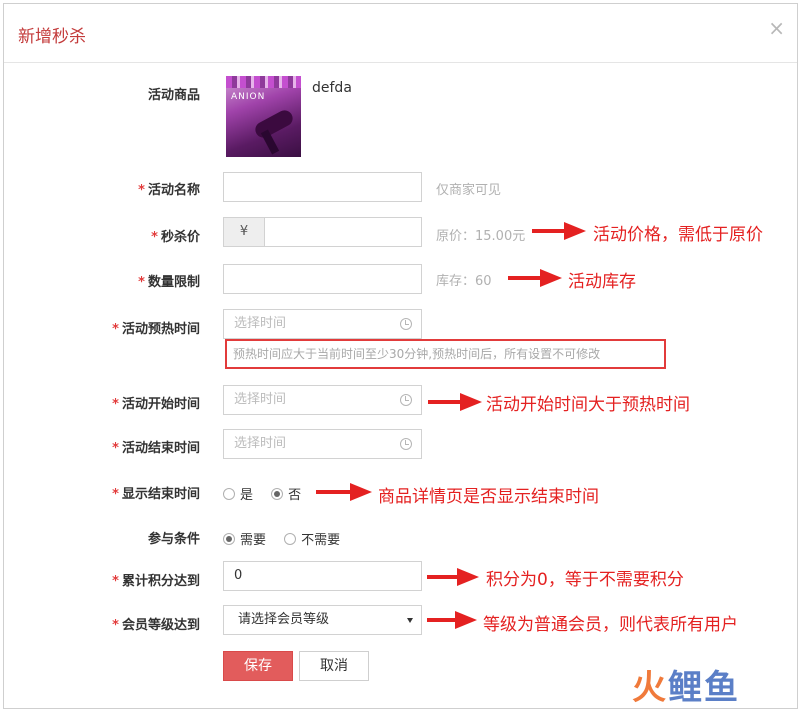  I want to click on show-end-arrow, so click(344, 492).